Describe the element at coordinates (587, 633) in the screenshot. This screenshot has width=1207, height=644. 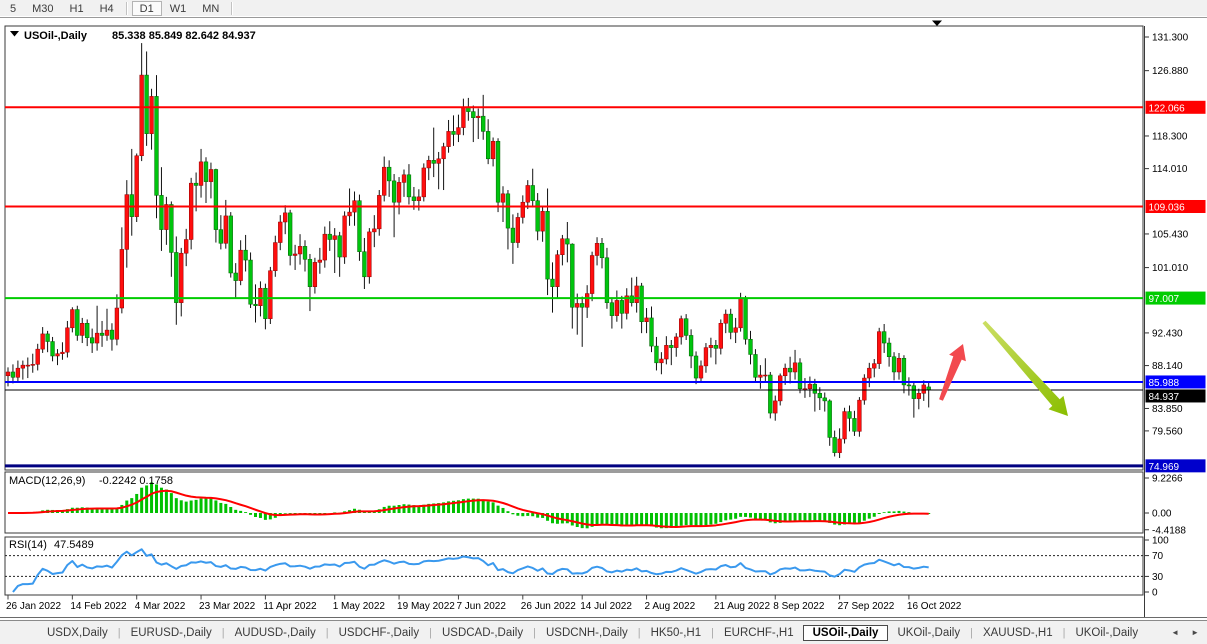
I see `tab-usdcnh-daily: USDCNH-,Daily` at that location.